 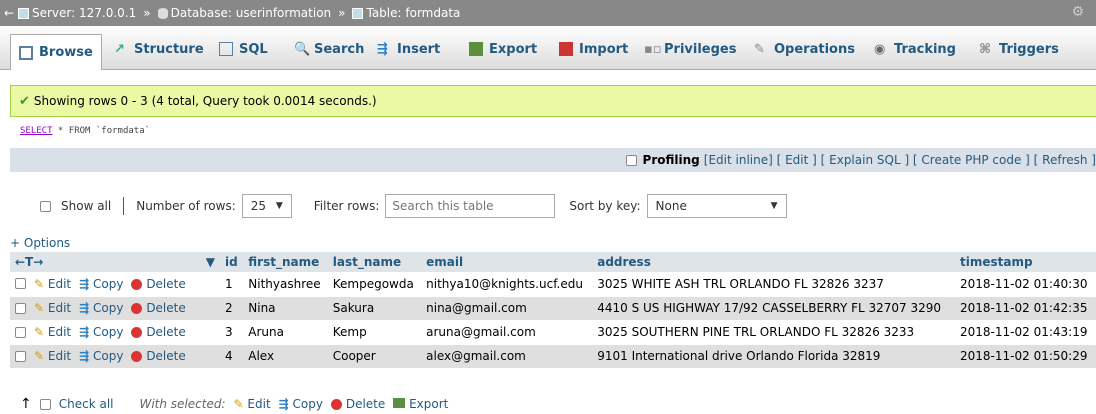 What do you see at coordinates (399, 403) in the screenshot?
I see `export-icon` at bounding box center [399, 403].